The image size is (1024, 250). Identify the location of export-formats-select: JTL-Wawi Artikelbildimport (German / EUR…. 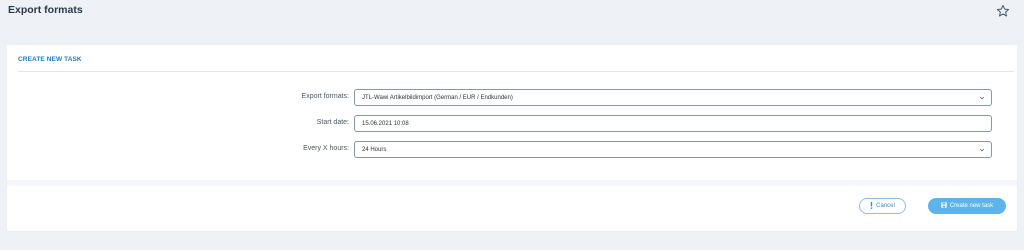
(673, 97).